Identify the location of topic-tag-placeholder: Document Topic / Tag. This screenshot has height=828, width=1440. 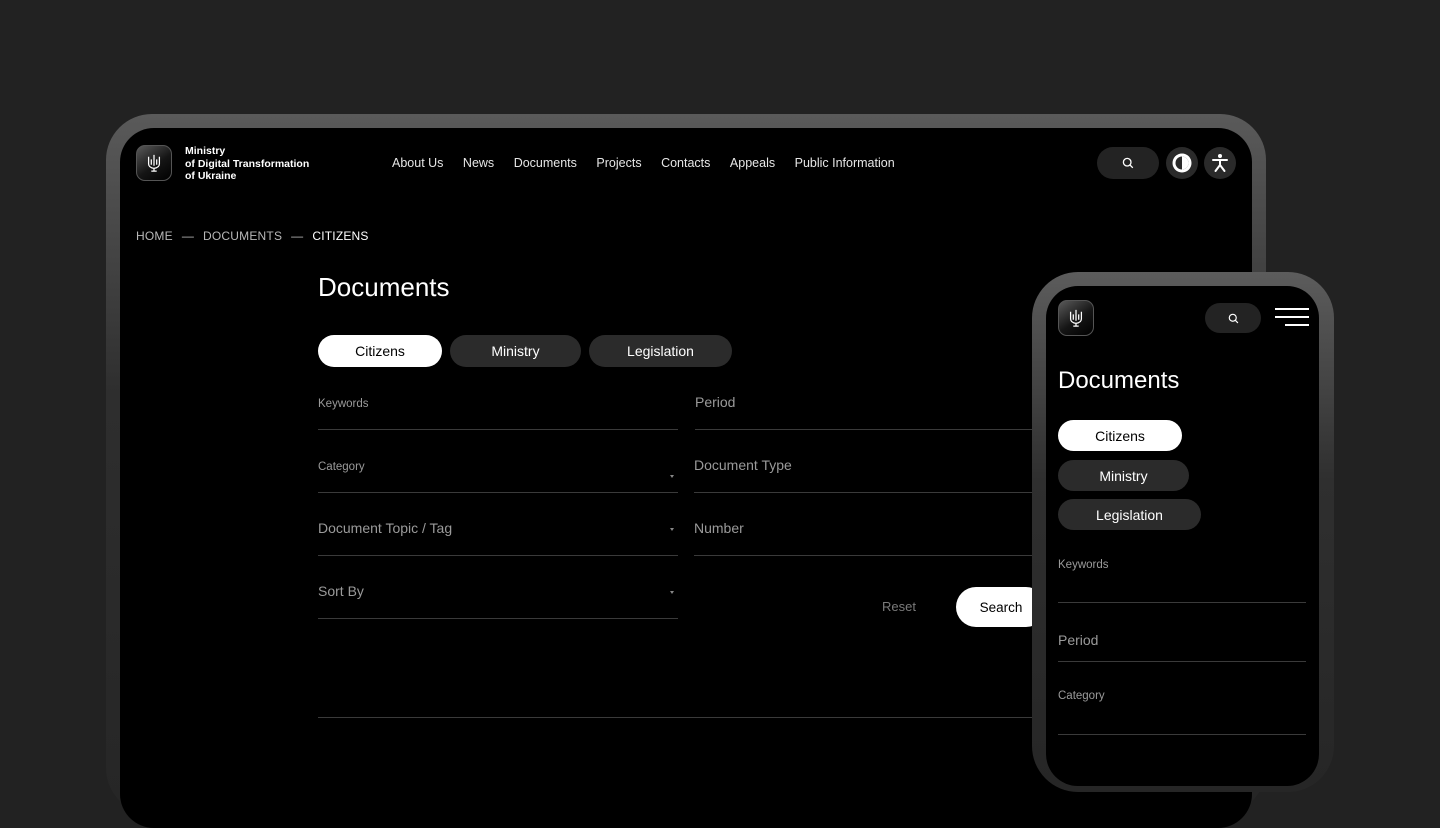
(385, 528).